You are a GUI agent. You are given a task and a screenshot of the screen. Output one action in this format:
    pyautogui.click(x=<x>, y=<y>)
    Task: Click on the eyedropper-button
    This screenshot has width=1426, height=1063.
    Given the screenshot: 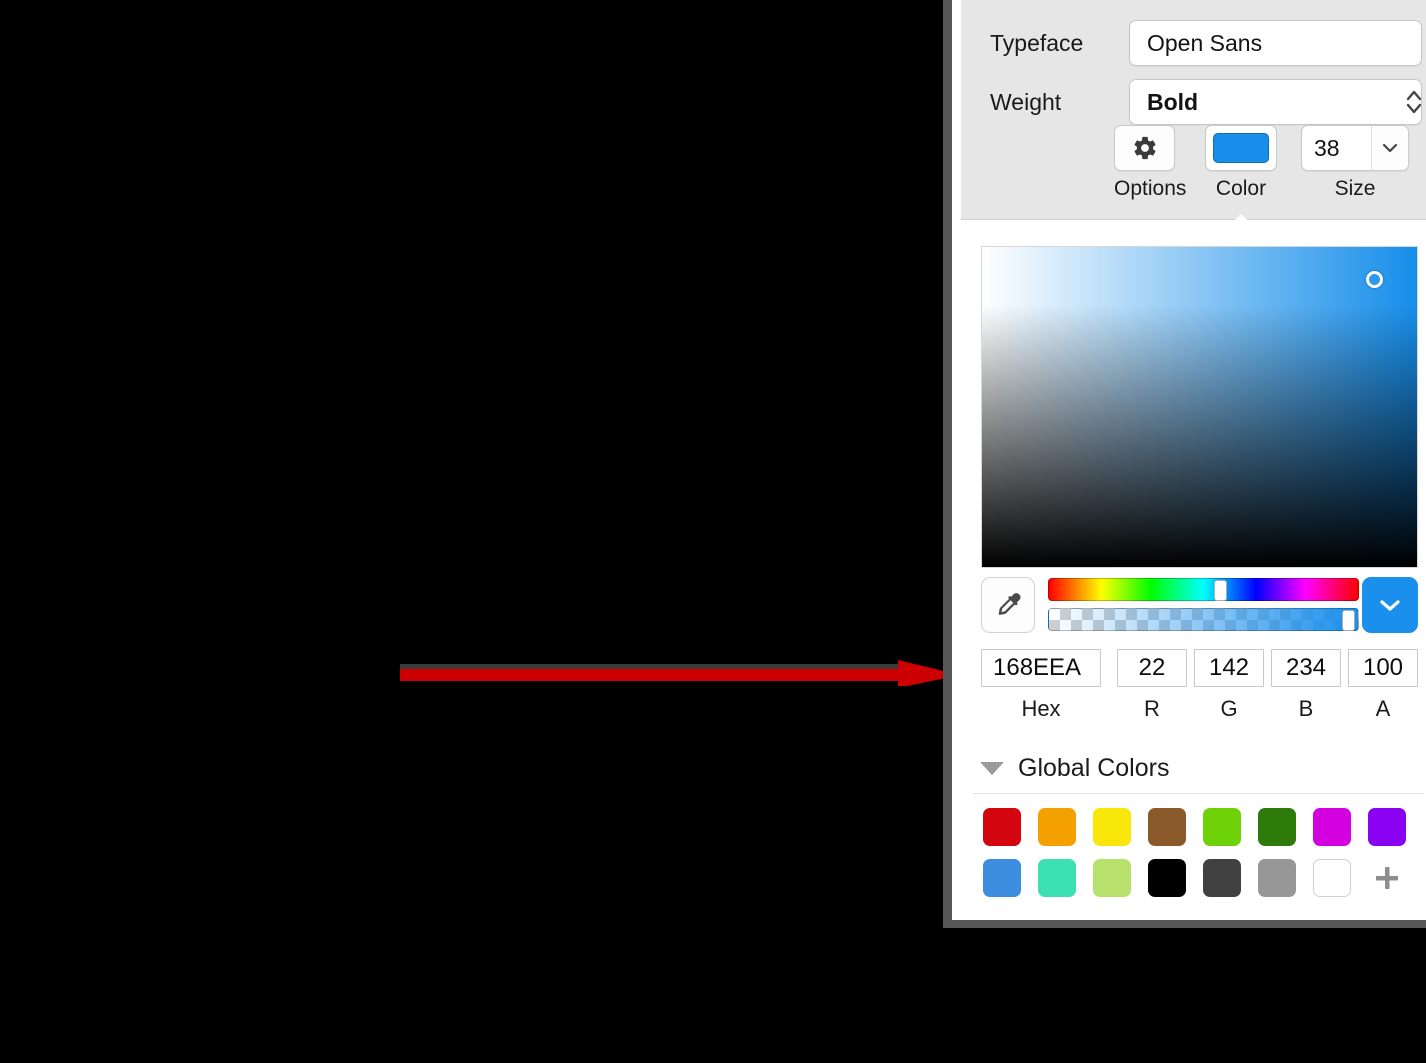 What is the action you would take?
    pyautogui.click(x=1008, y=605)
    